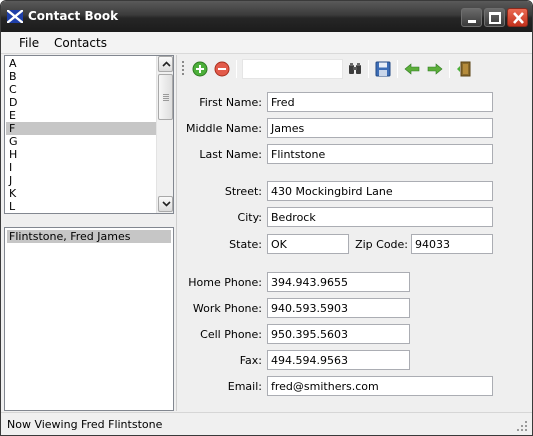 The image size is (533, 436). I want to click on letter-item-selected: F, so click(81, 128).